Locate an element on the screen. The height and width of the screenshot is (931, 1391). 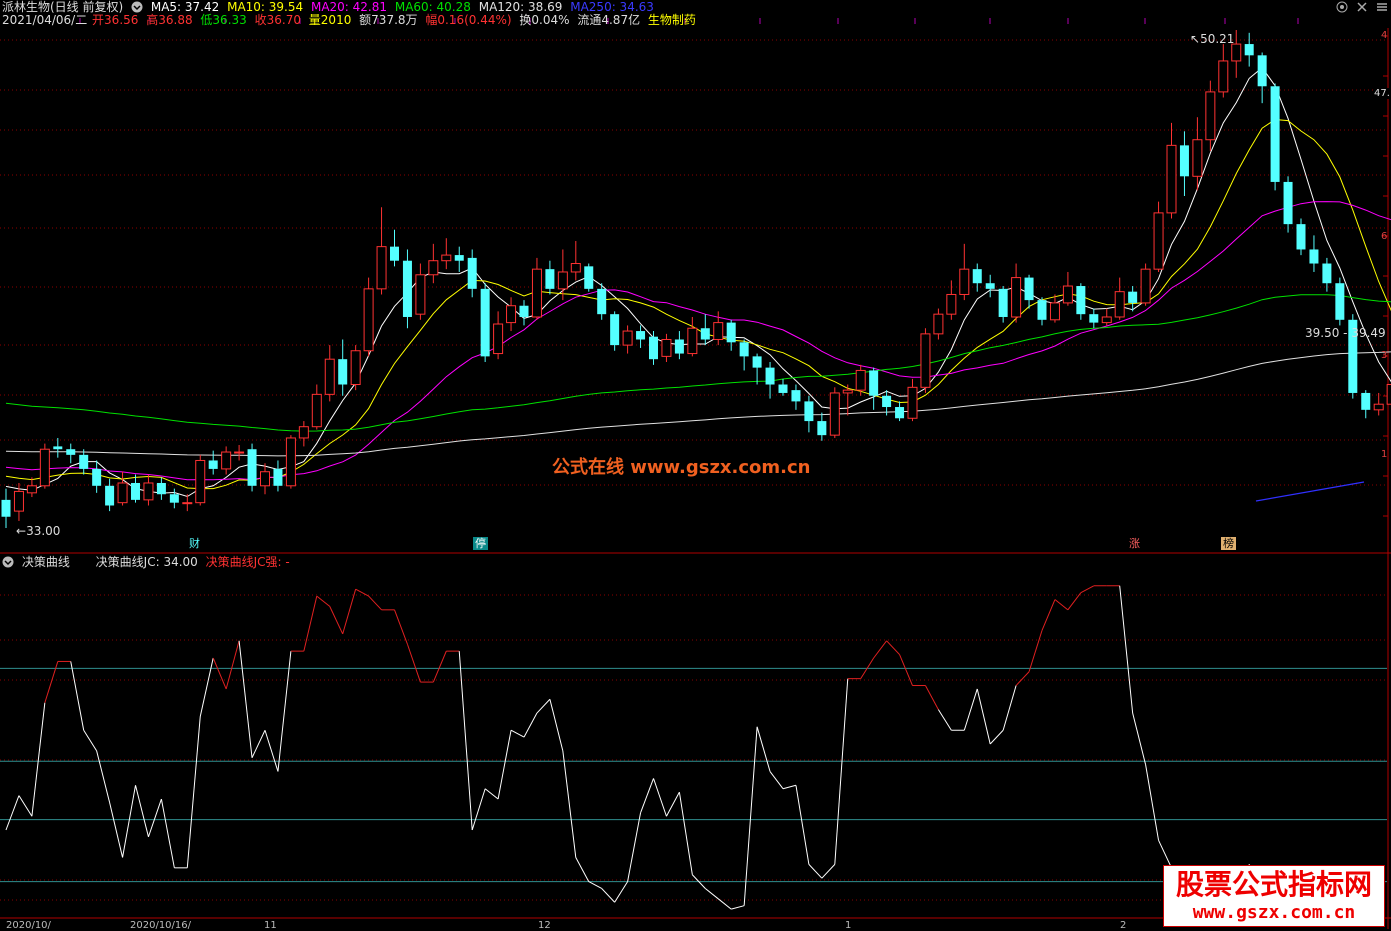
price-axis-label: 47. is located at coordinates (1382, 93).